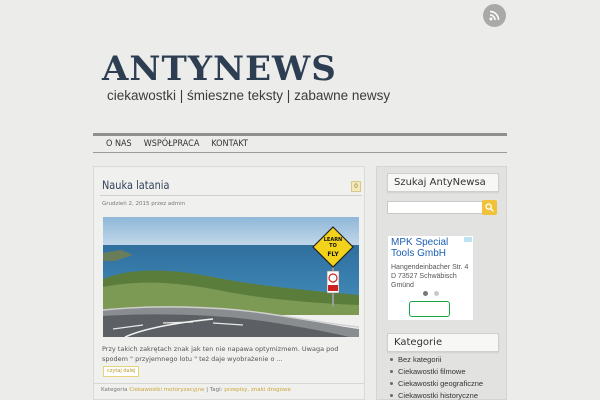  What do you see at coordinates (429, 309) in the screenshot?
I see `ad-open-button` at bounding box center [429, 309].